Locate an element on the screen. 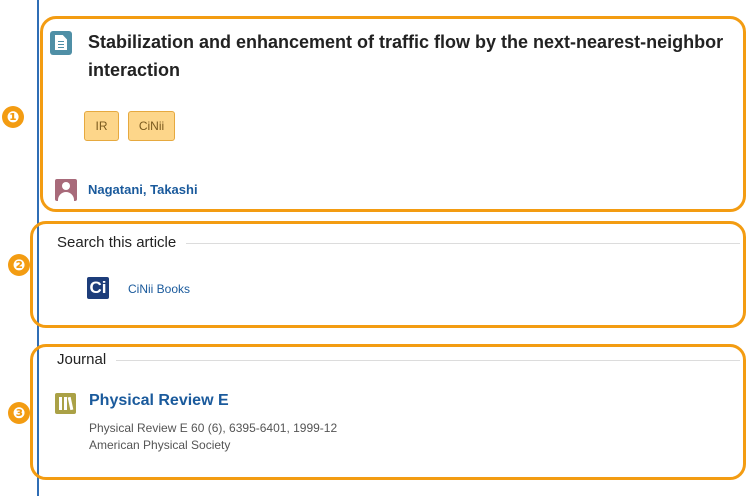 The width and height of the screenshot is (747, 496). books-icon is located at coordinates (65, 403).